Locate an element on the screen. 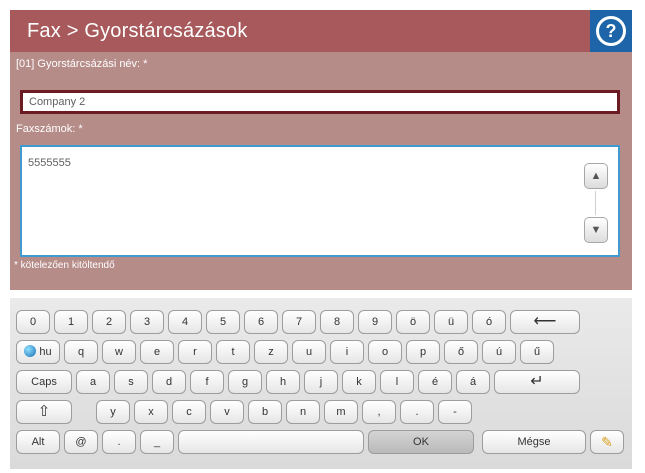 The image size is (645, 473). enter-icon: ↵ is located at coordinates (537, 381).